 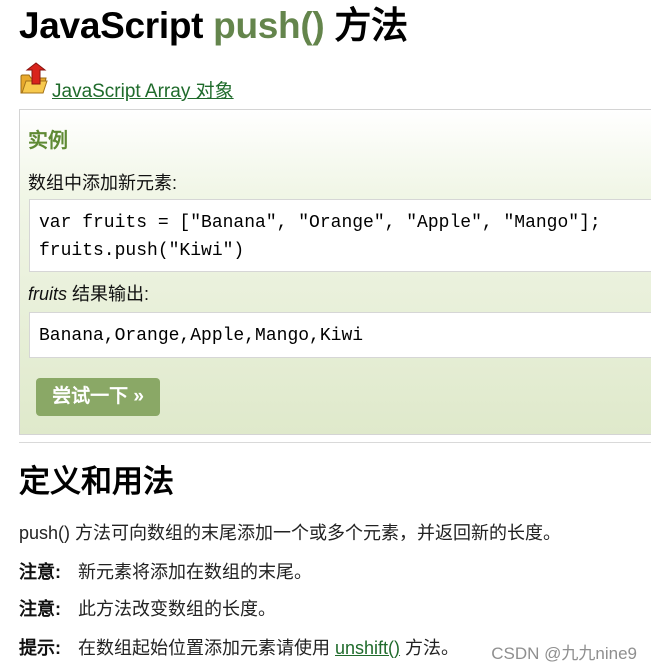 What do you see at coordinates (366, 25) in the screenshot?
I see `title-suffix: 方法` at bounding box center [366, 25].